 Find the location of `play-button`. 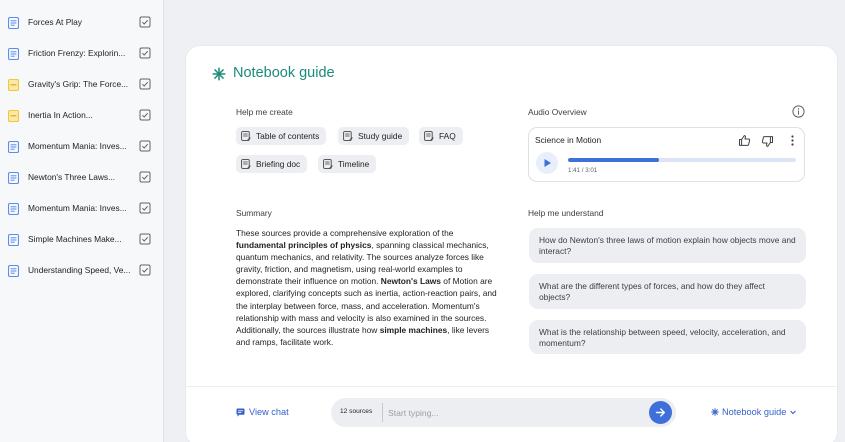

play-button is located at coordinates (547, 163).